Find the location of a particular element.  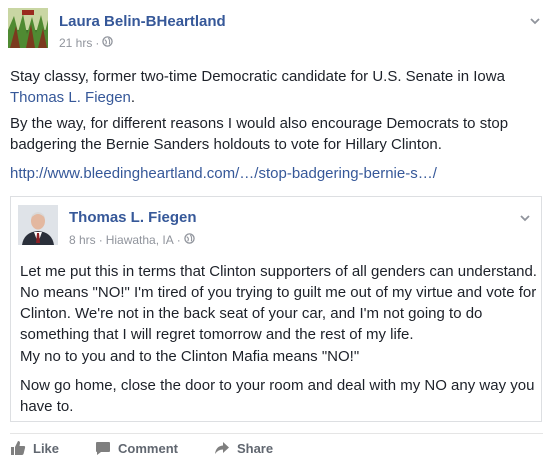

shared-meta: 8 hrs · Hiawatha, IA · is located at coordinates (132, 240).